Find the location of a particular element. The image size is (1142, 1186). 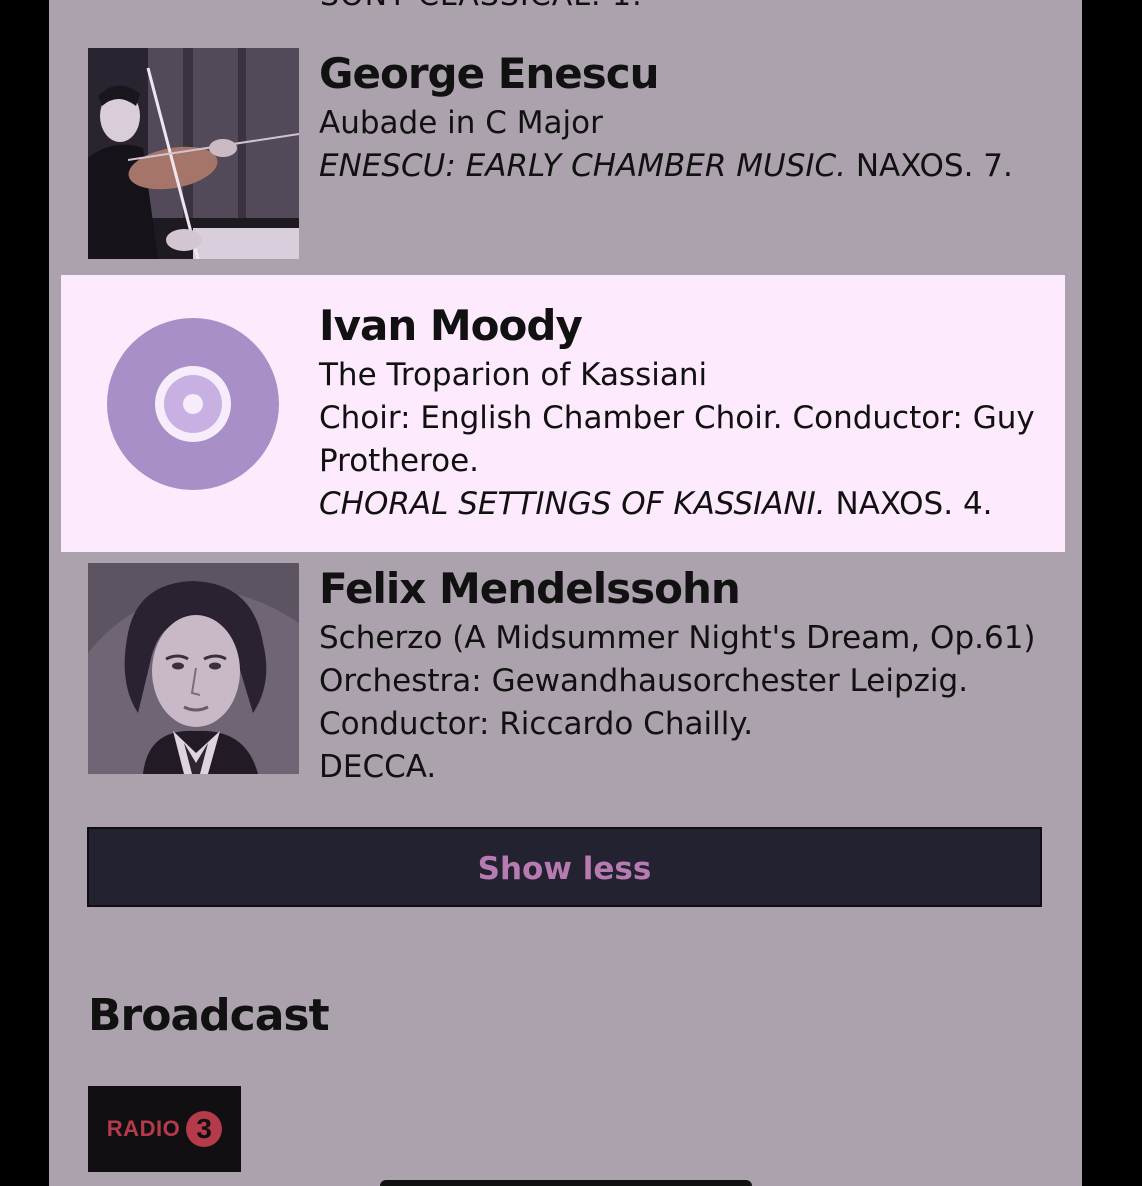

track-album-line: ENESCU: EARLY CHAMBER MUSIC. NAXOS. 7. is located at coordinates (684, 166).